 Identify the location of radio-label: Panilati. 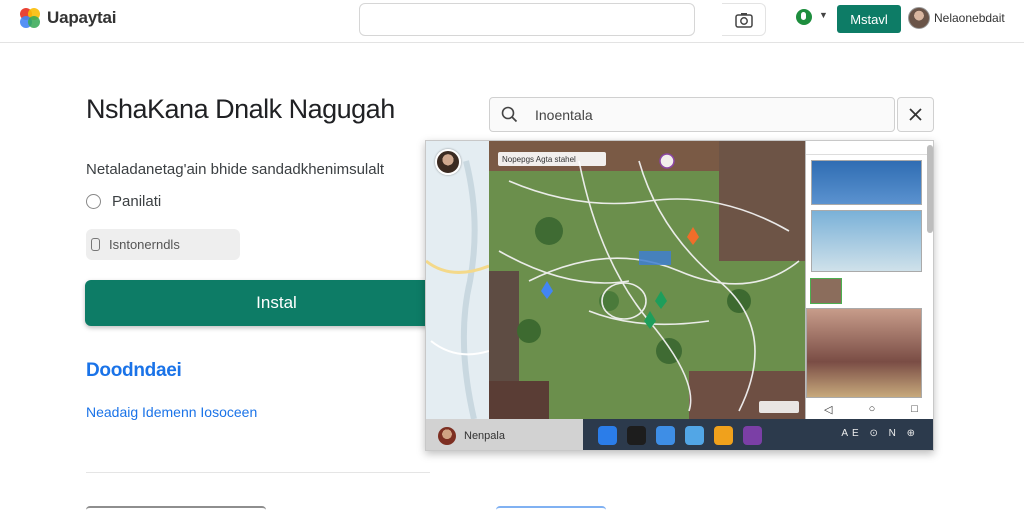
(137, 201).